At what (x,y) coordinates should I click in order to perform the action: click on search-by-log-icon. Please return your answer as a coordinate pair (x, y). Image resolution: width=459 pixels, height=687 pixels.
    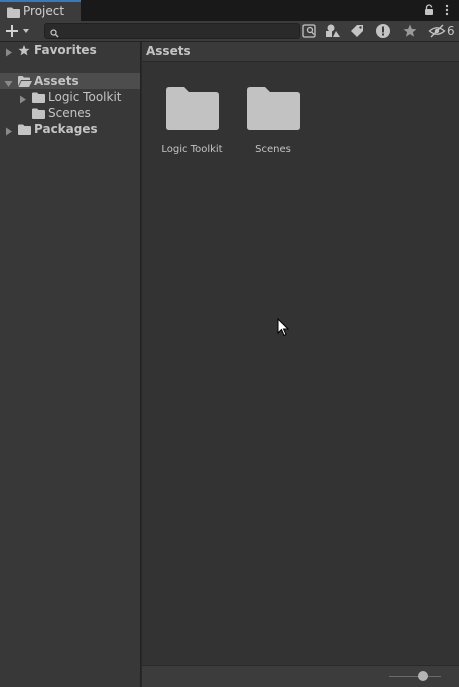
    Looking at the image, I should click on (359, 31).